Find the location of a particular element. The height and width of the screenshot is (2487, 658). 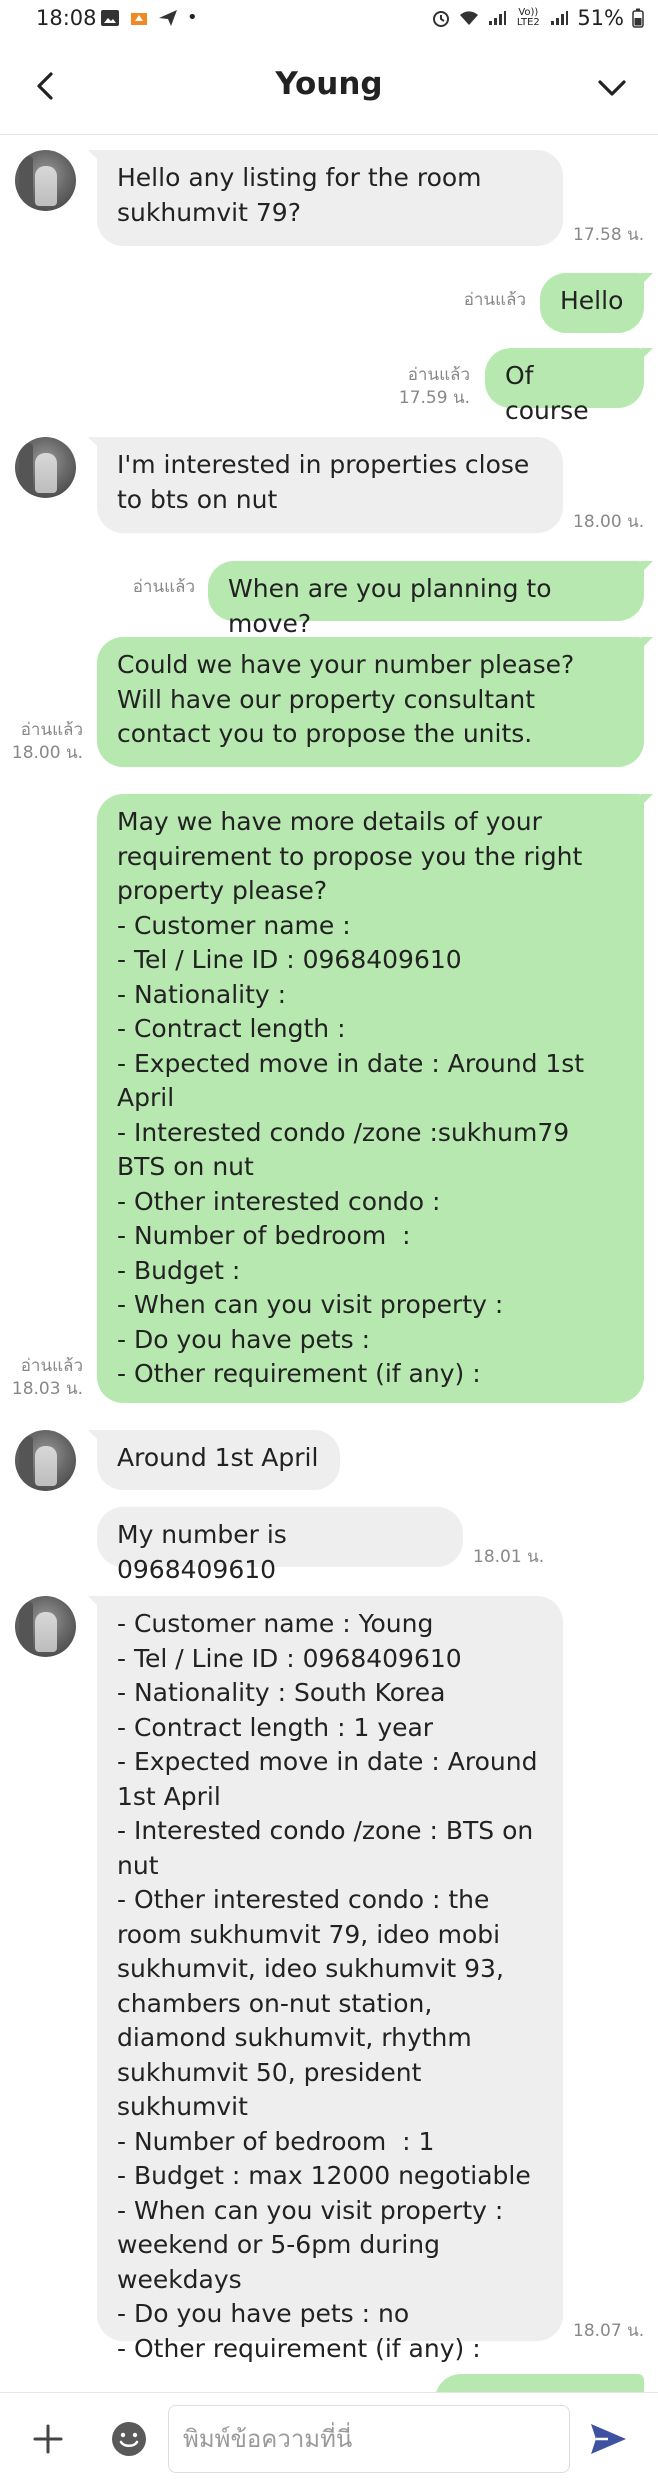

message-input-bar is located at coordinates (329, 2439).